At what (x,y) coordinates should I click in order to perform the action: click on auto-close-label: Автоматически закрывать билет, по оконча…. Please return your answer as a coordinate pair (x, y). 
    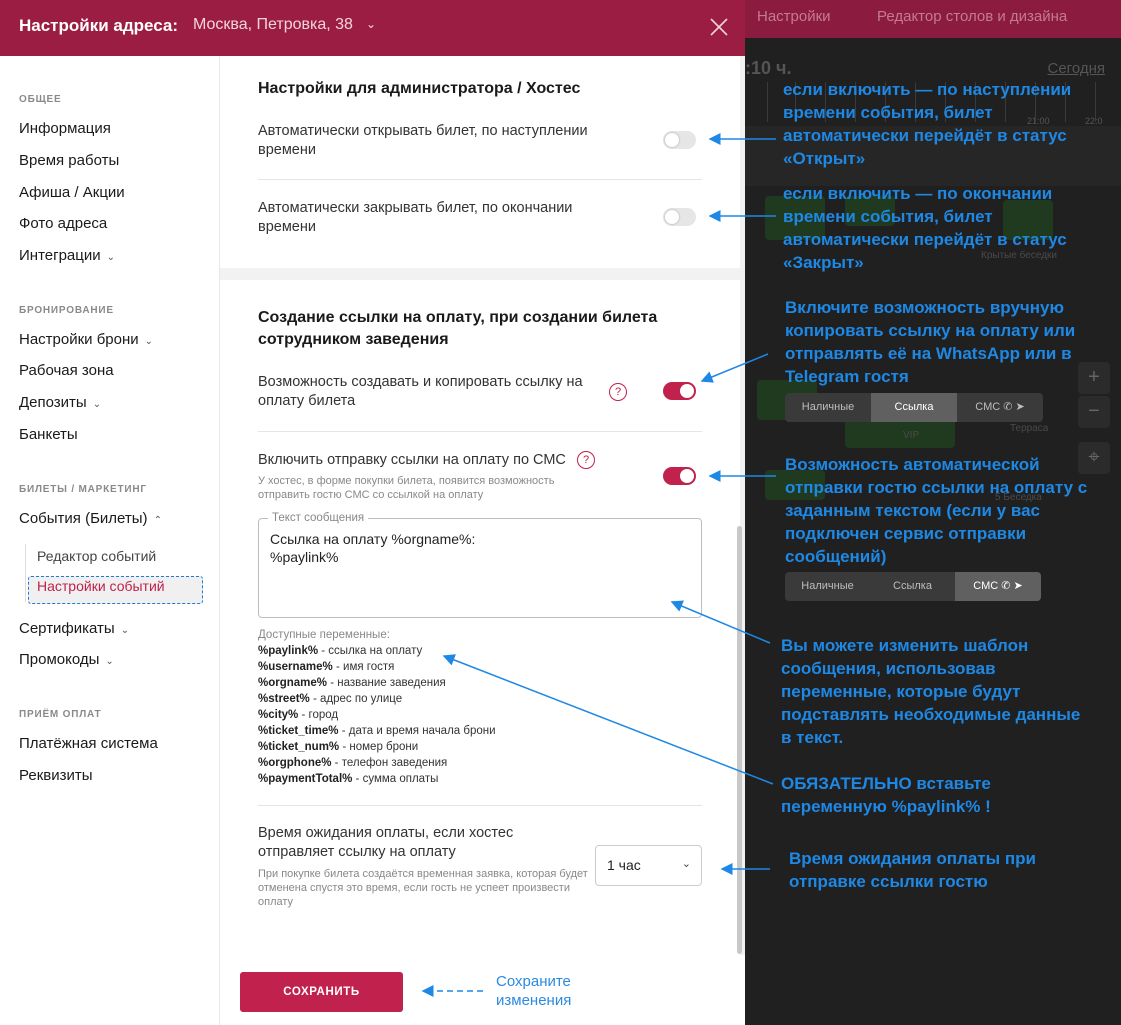
    Looking at the image, I should click on (415, 217).